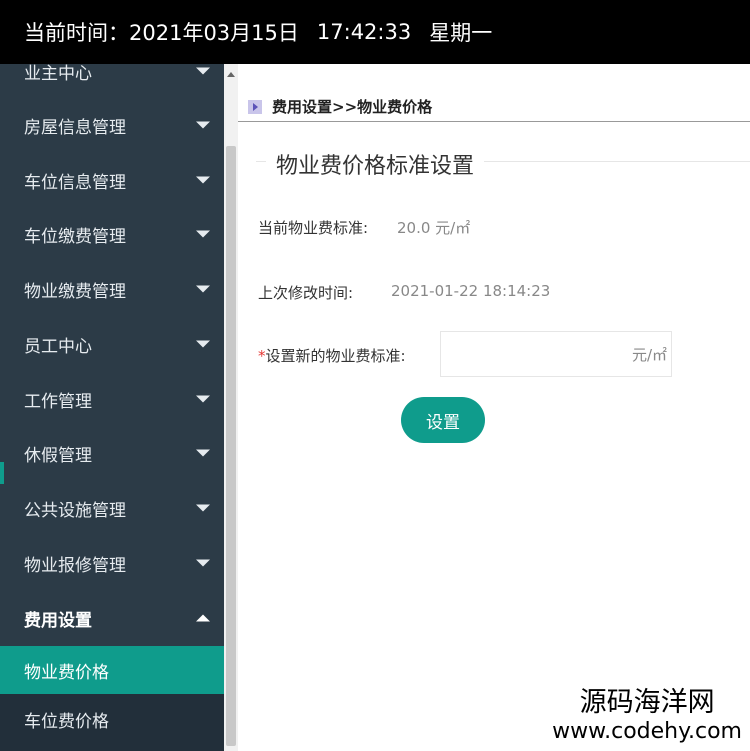 This screenshot has width=750, height=751. What do you see at coordinates (262, 356) in the screenshot?
I see `required-asterisk: *` at bounding box center [262, 356].